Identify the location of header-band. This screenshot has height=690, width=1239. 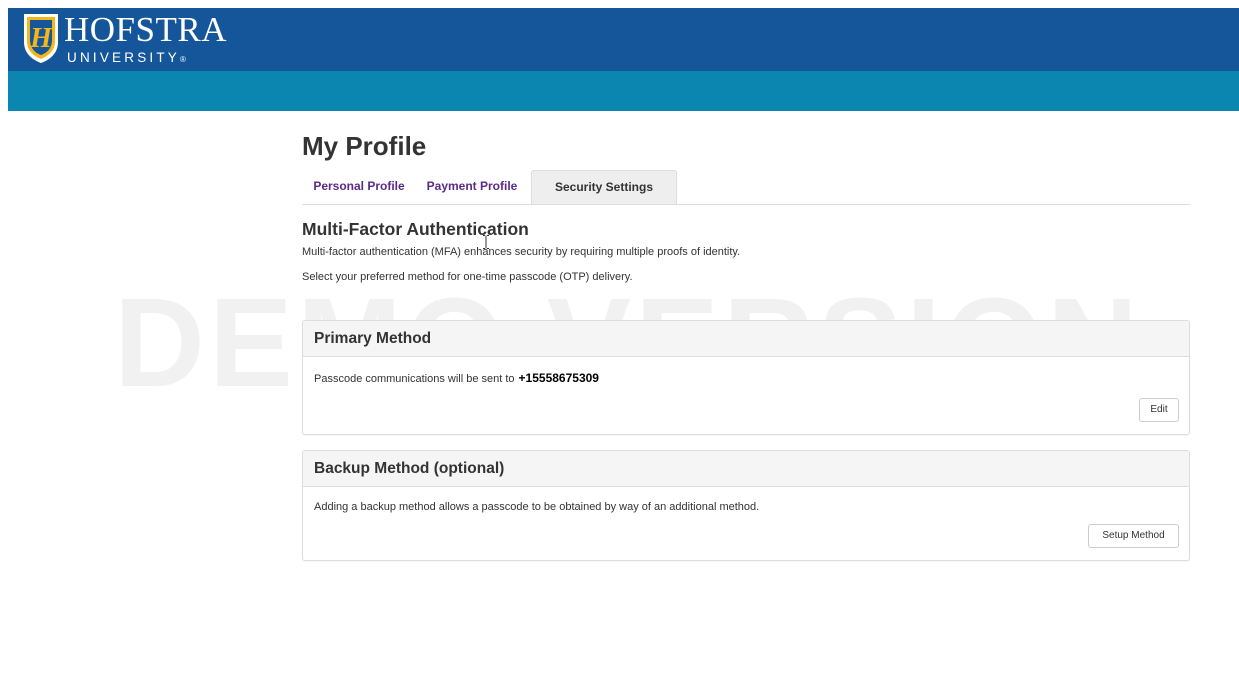
(623, 91).